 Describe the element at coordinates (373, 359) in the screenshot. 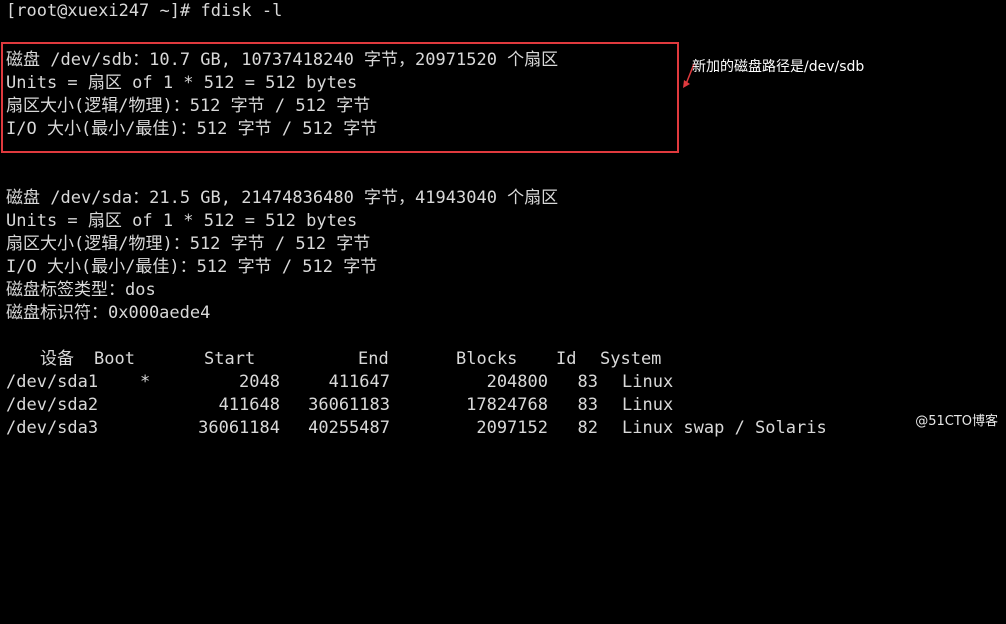

I see `header-end: End` at that location.